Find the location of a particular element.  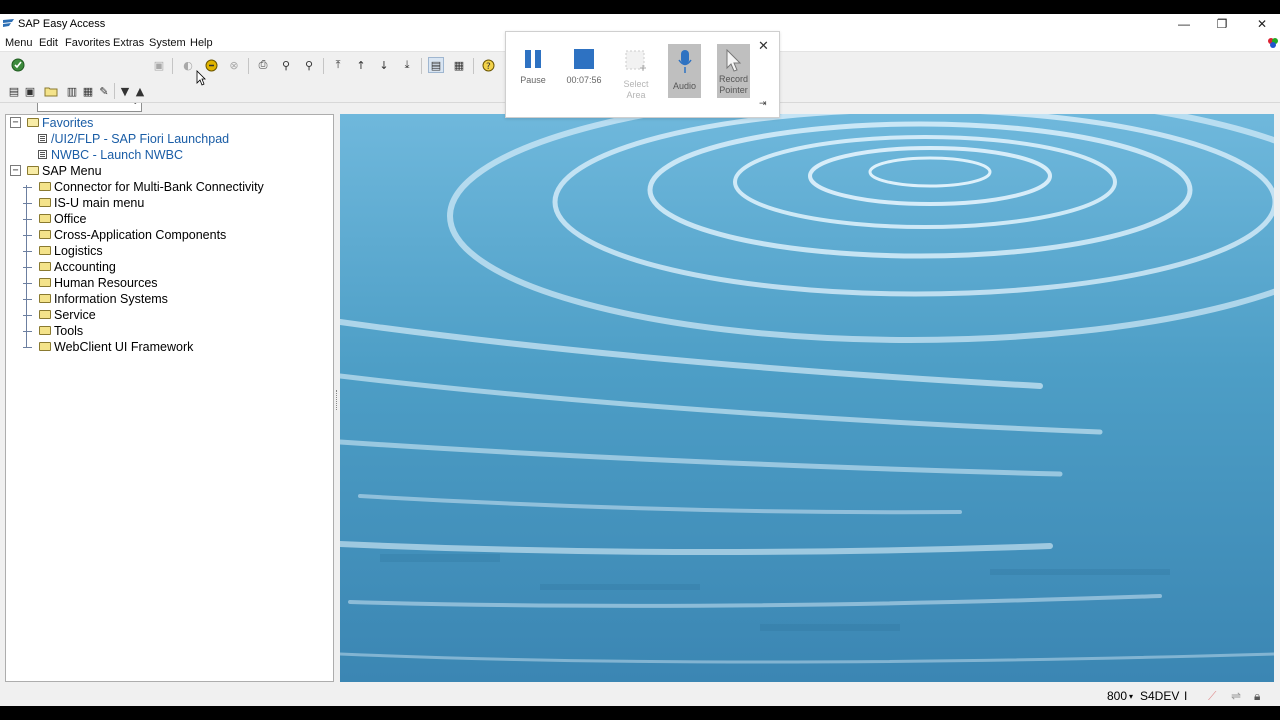

panel-splitter is located at coordinates (337, 398).